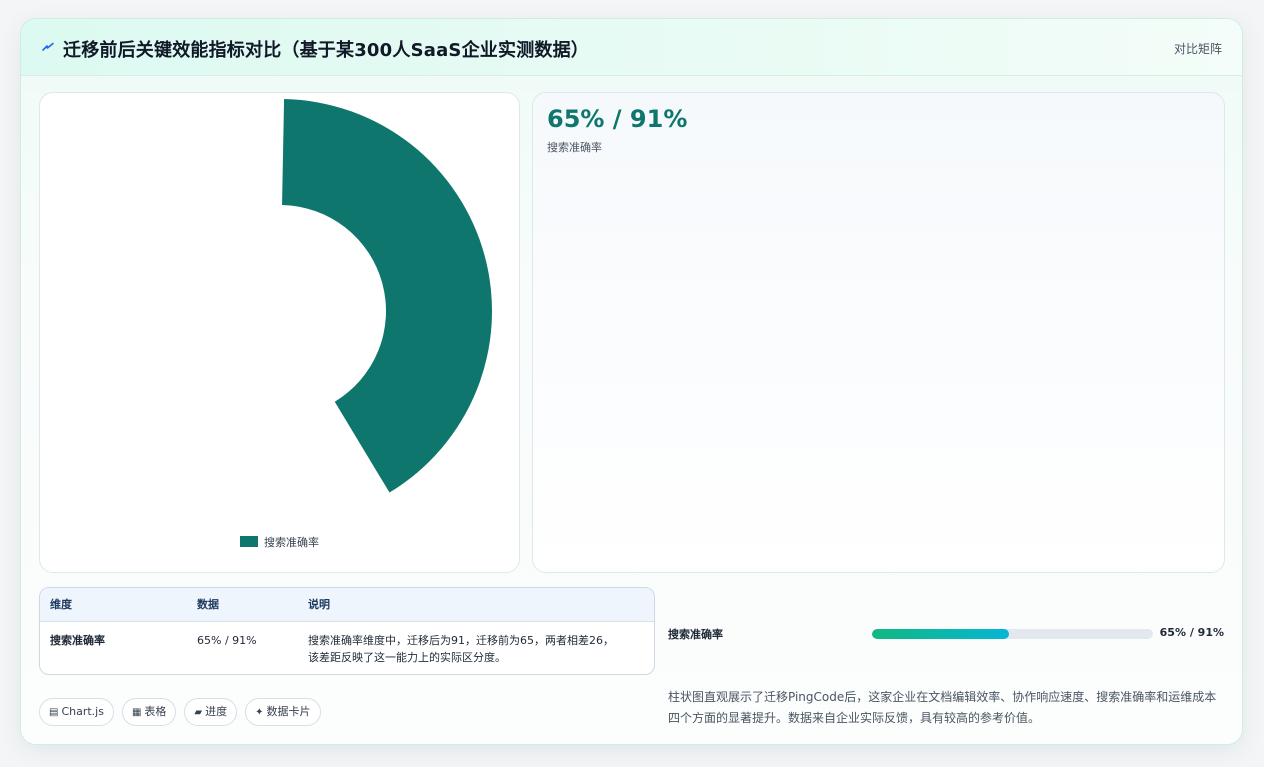  Describe the element at coordinates (476, 605) in the screenshot. I see `table-header-note: 说明` at that location.